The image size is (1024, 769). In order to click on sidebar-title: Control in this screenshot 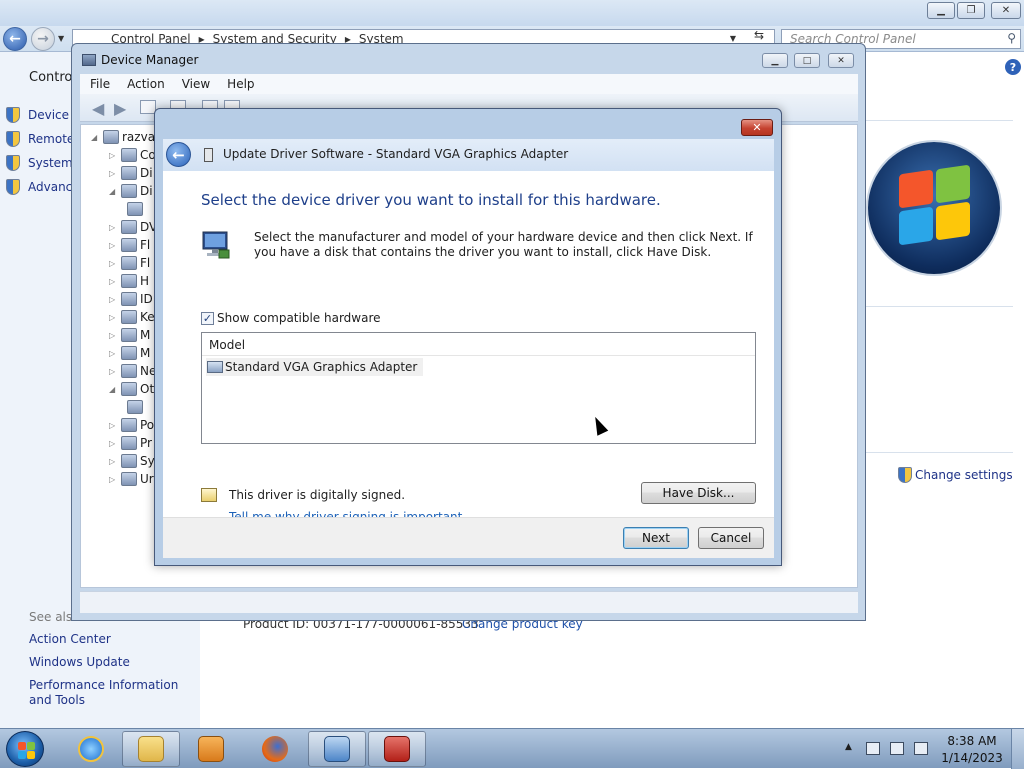, I will do `click(52, 77)`.